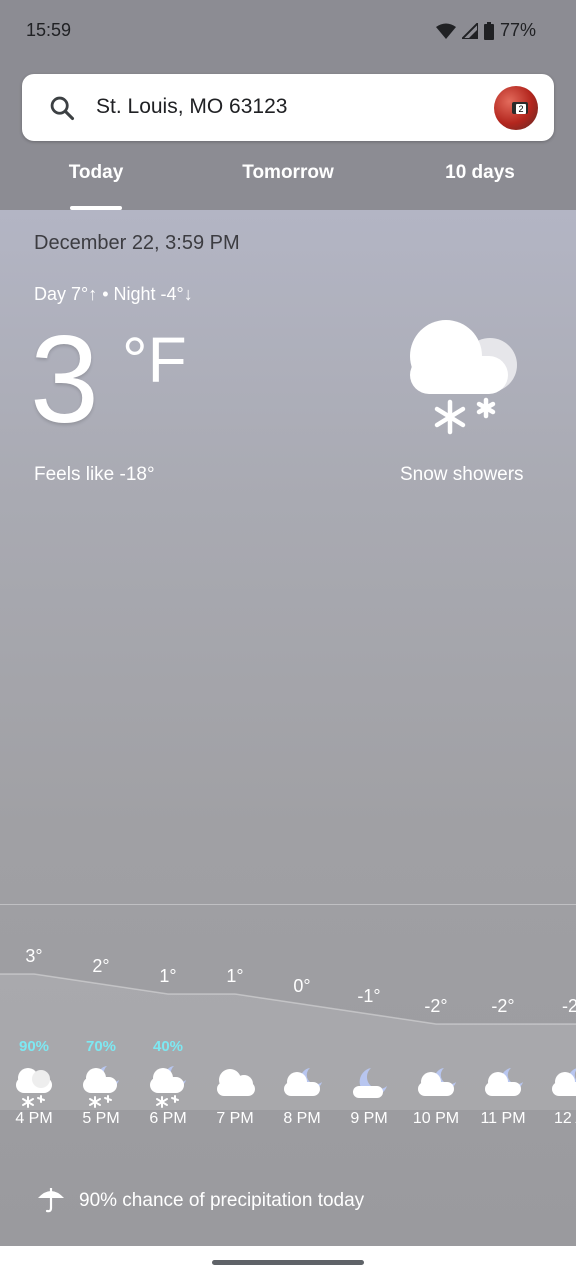 Image resolution: width=576 pixels, height=1280 pixels. Describe the element at coordinates (168, 1118) in the screenshot. I see `hourly-time: 6 PM` at that location.